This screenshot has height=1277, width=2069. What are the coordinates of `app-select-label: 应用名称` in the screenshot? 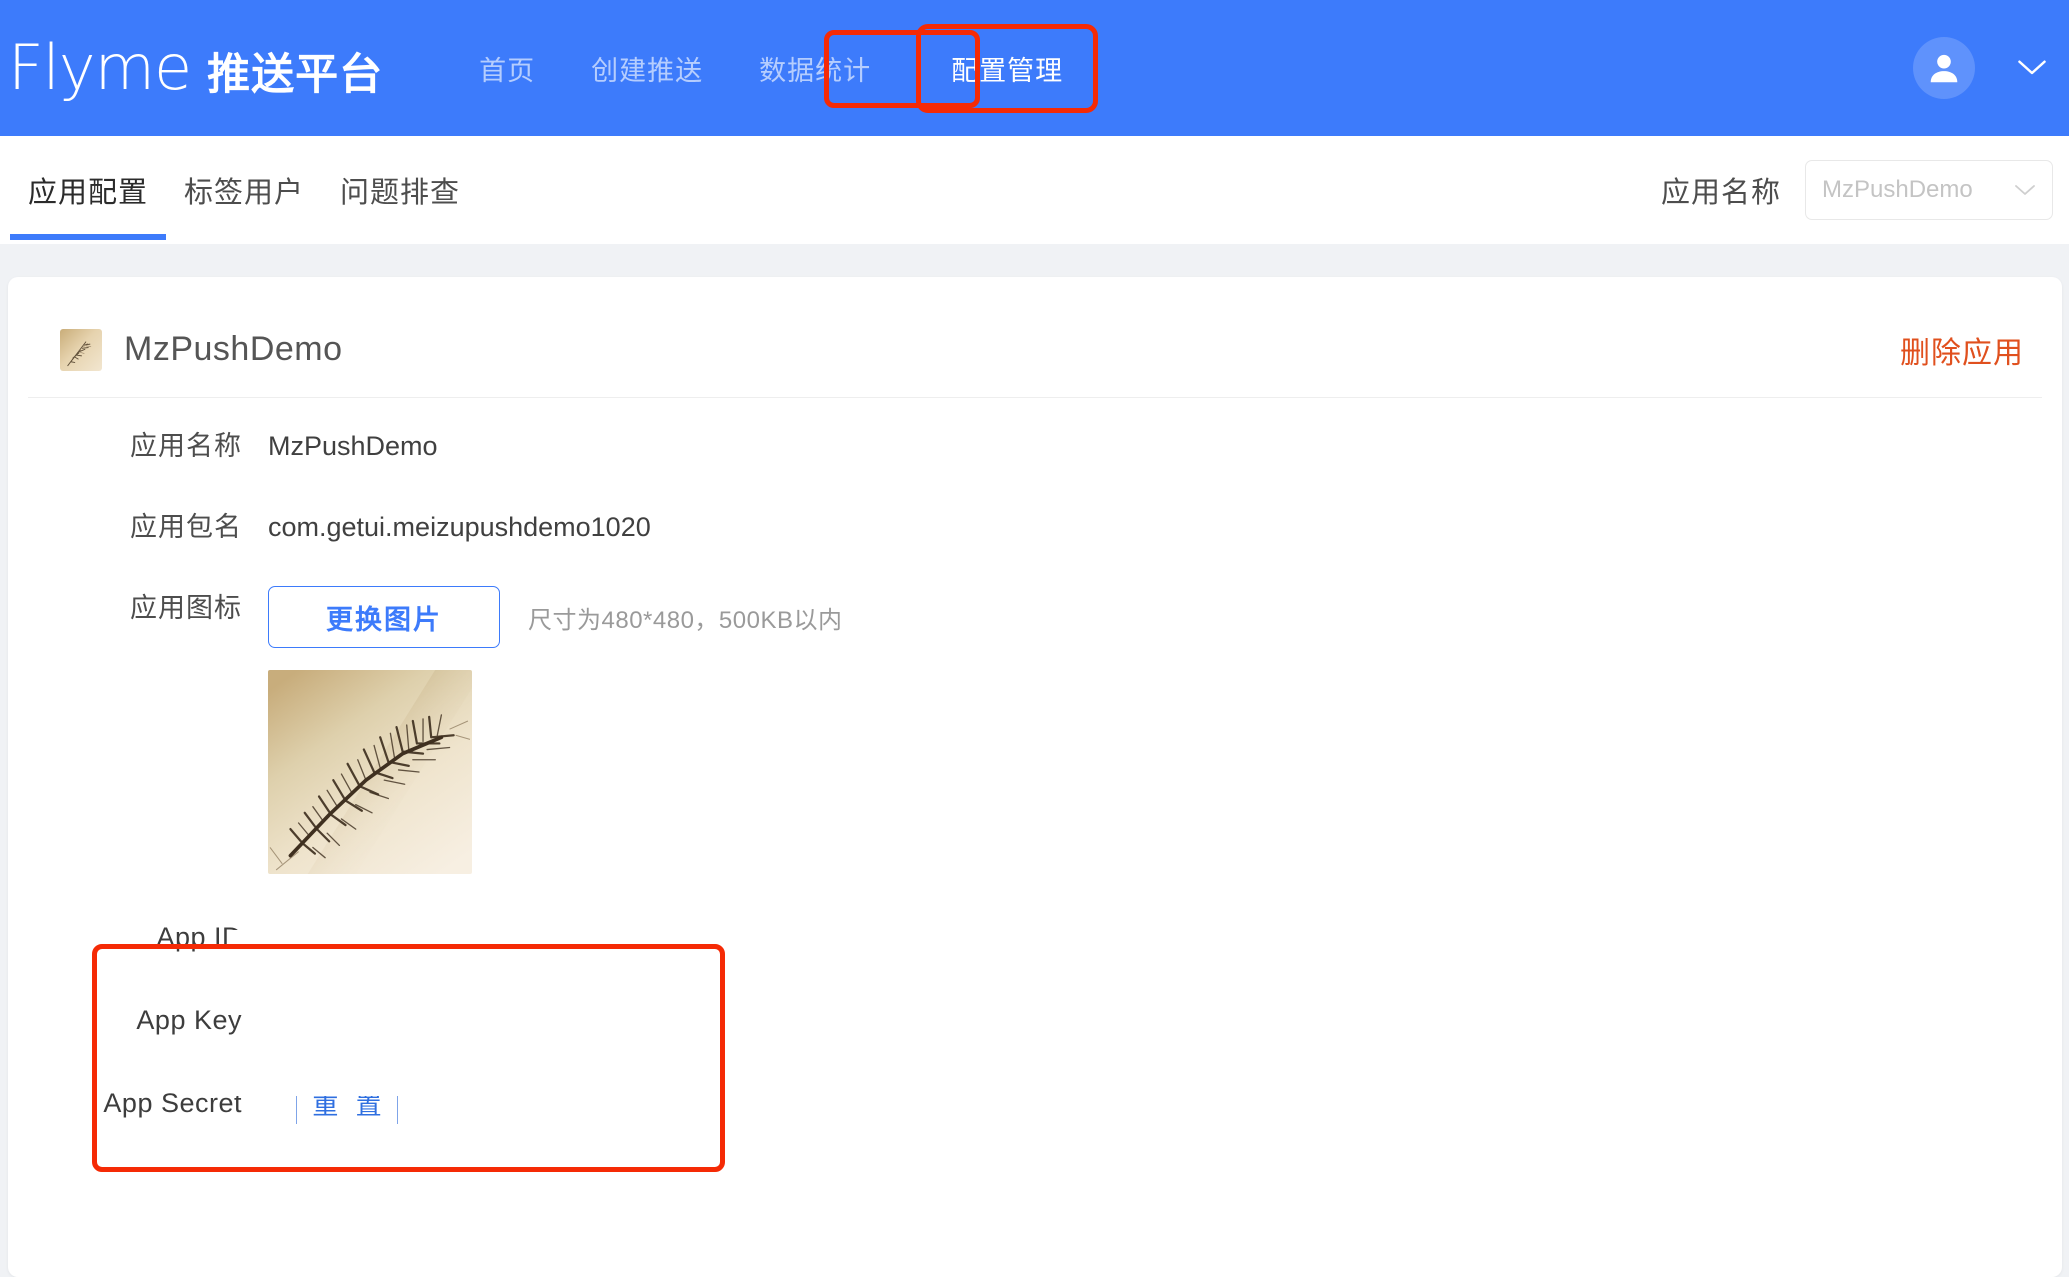 It's located at (1720, 193).